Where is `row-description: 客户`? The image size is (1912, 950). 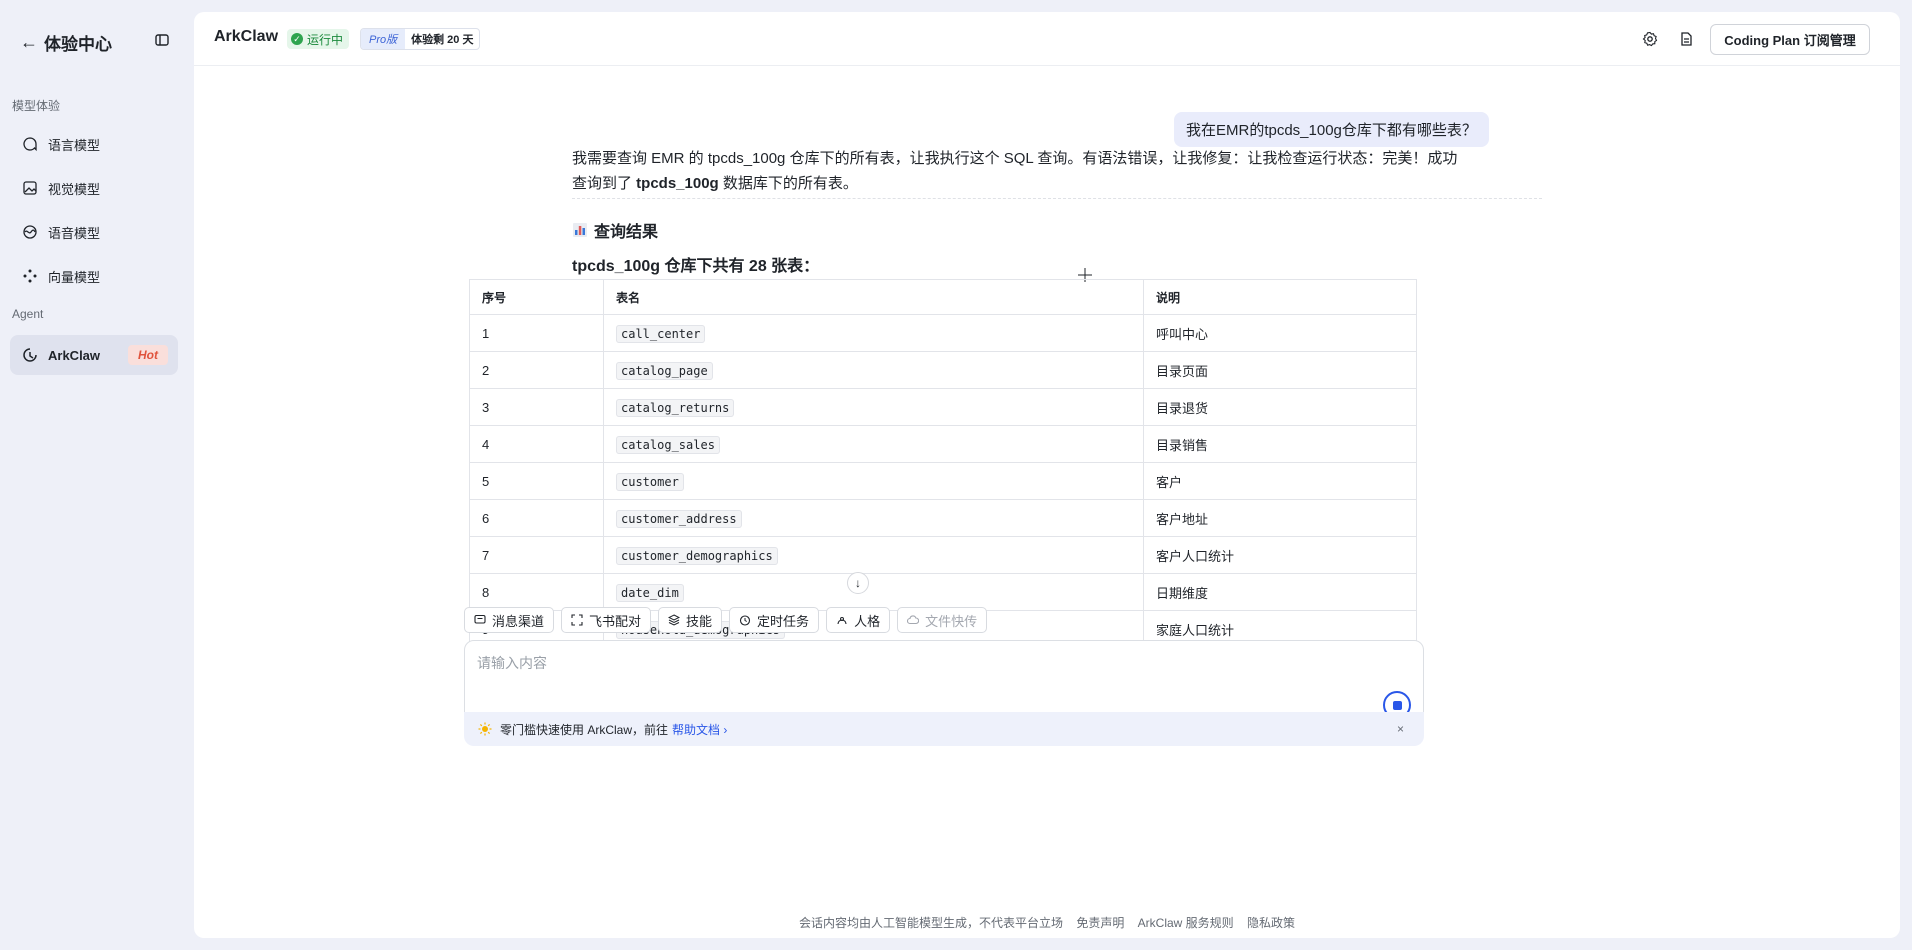 row-description: 客户 is located at coordinates (1280, 481).